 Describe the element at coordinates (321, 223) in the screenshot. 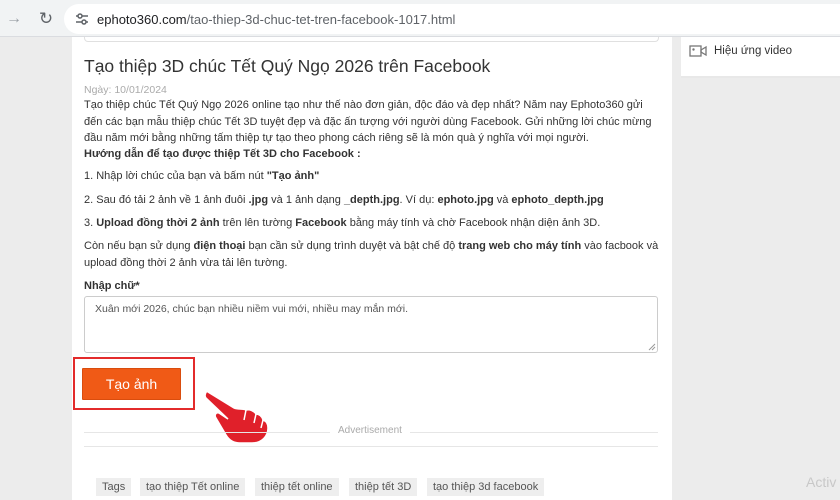

I see `step-3-d: Facebook` at that location.